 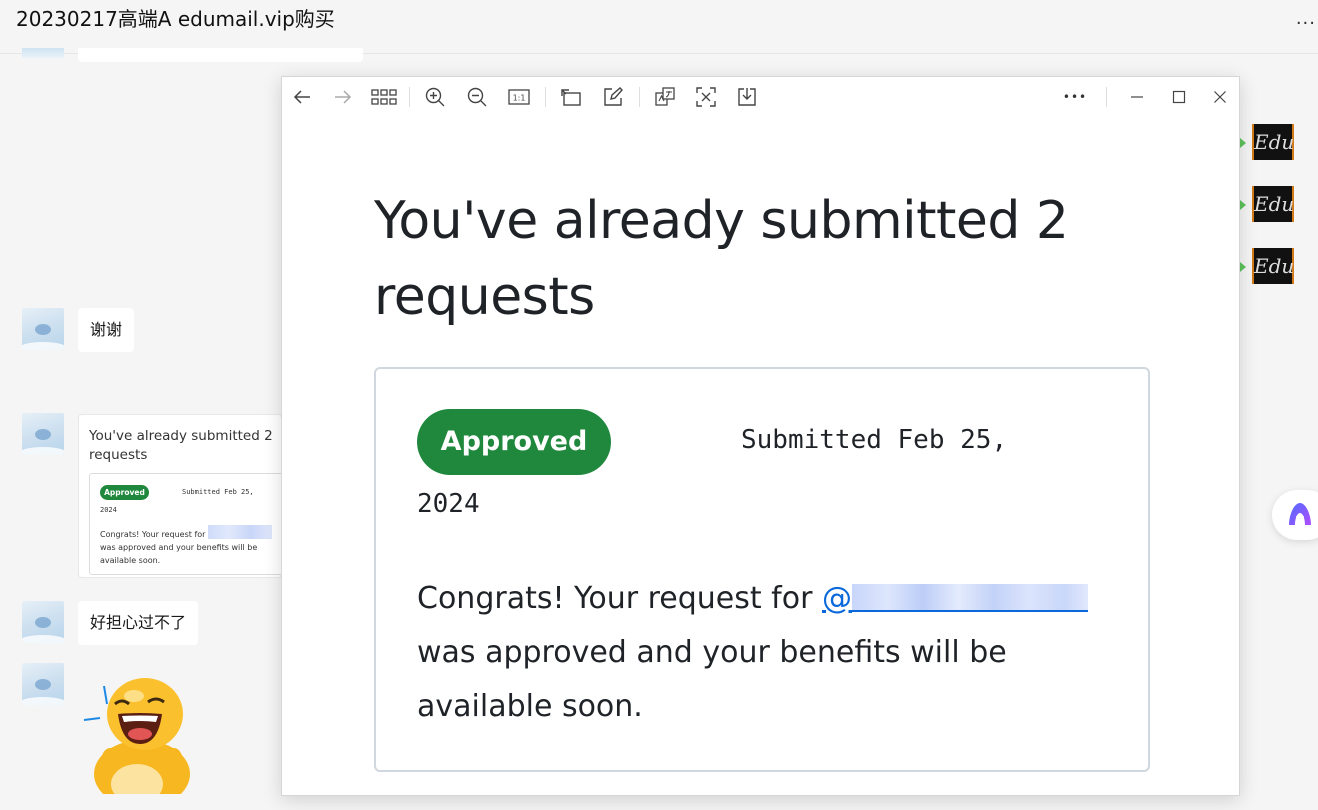 I want to click on extract-text-icon, so click(x=706, y=97).